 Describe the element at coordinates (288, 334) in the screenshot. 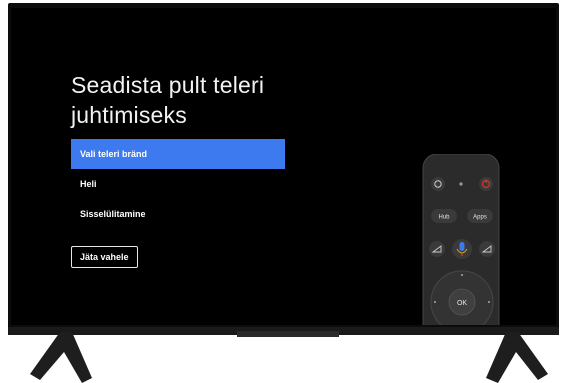

I see `tv-logo-strip` at that location.